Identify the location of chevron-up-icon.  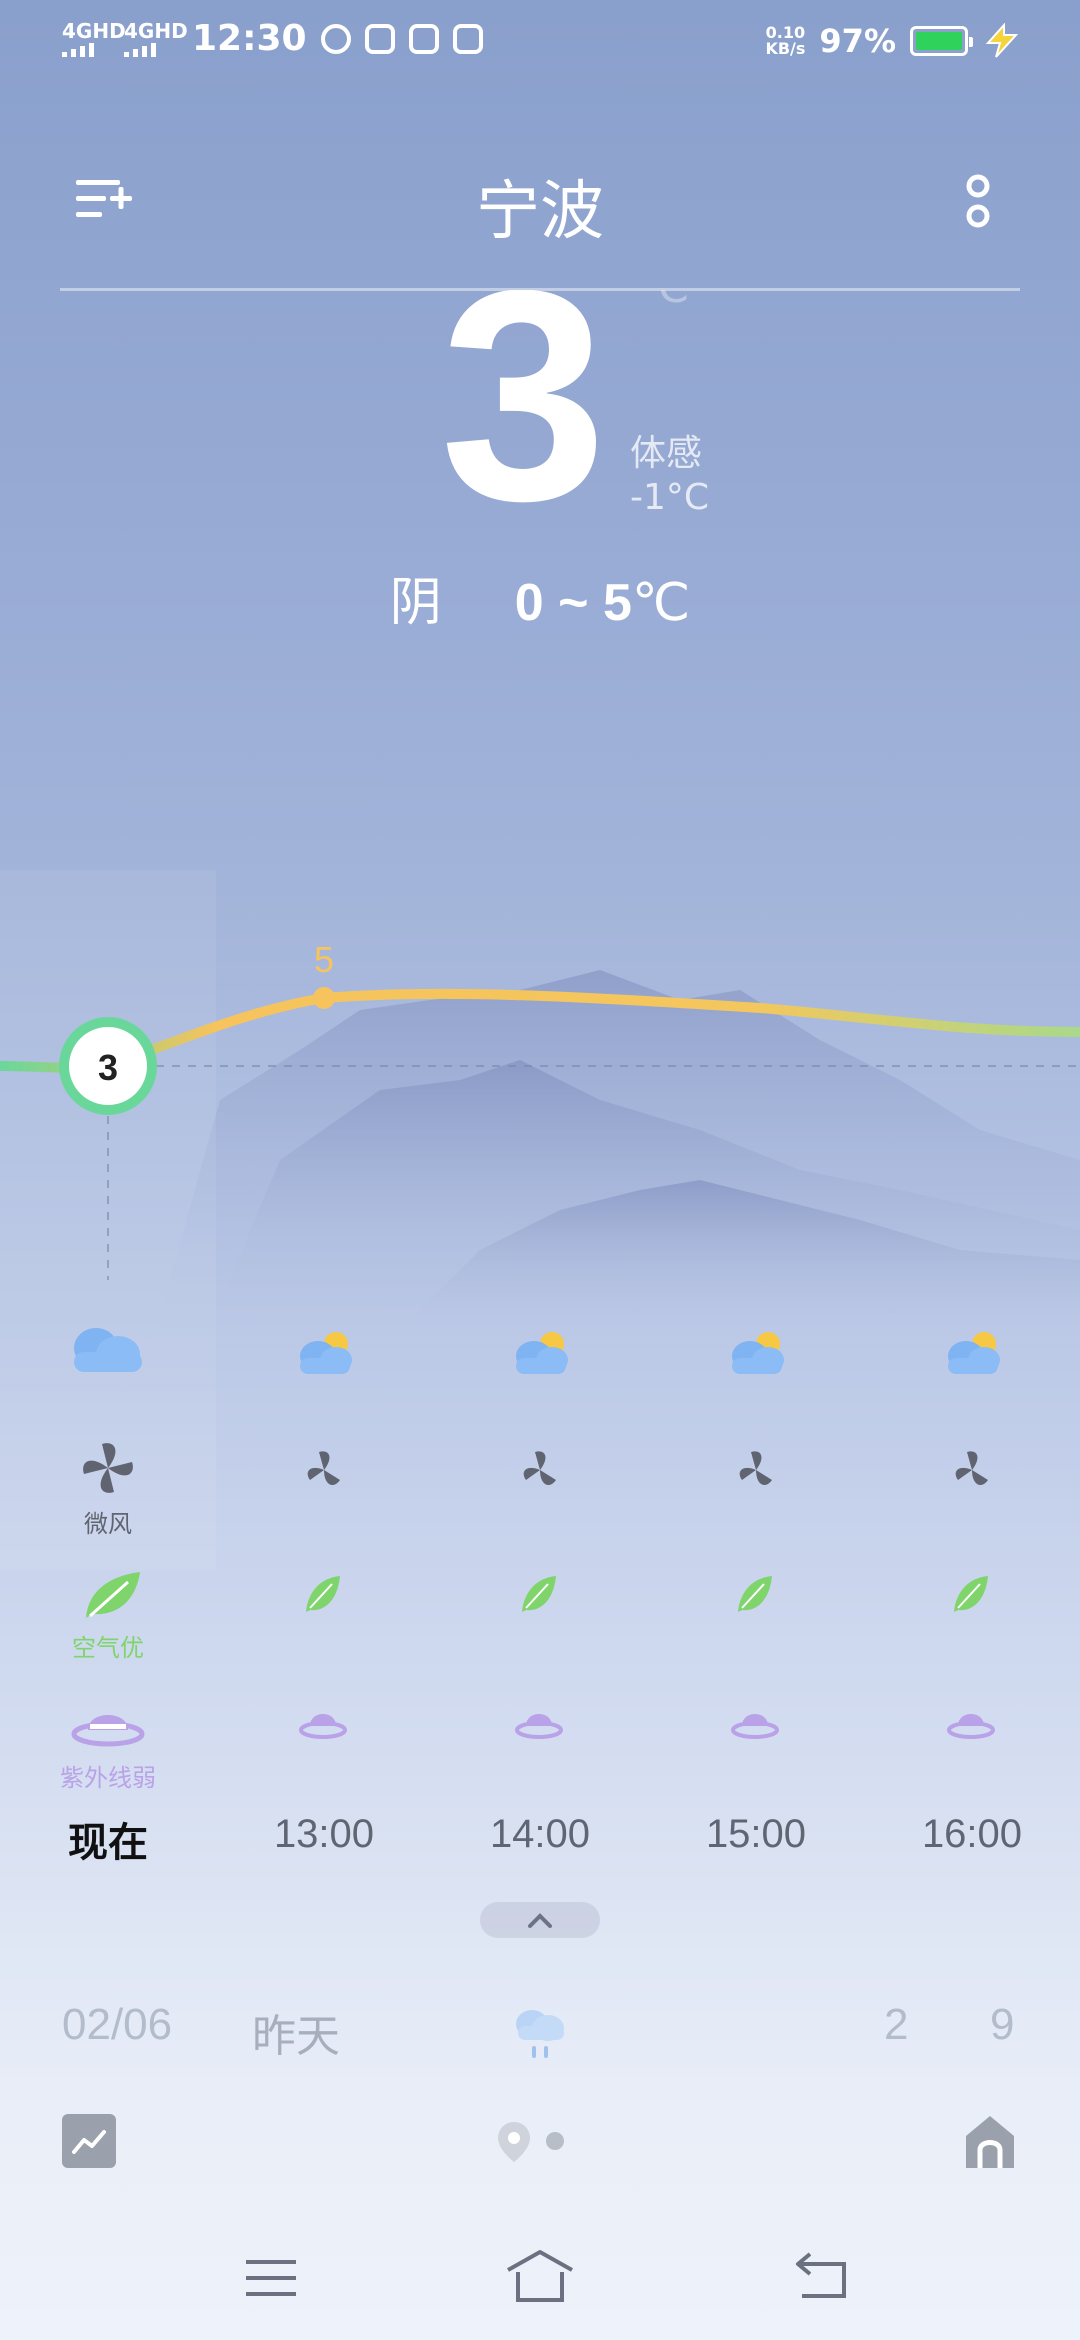
(540, 1920).